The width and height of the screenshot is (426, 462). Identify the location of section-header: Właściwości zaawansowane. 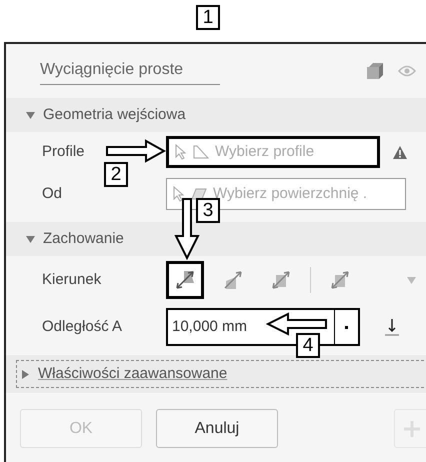
(221, 374).